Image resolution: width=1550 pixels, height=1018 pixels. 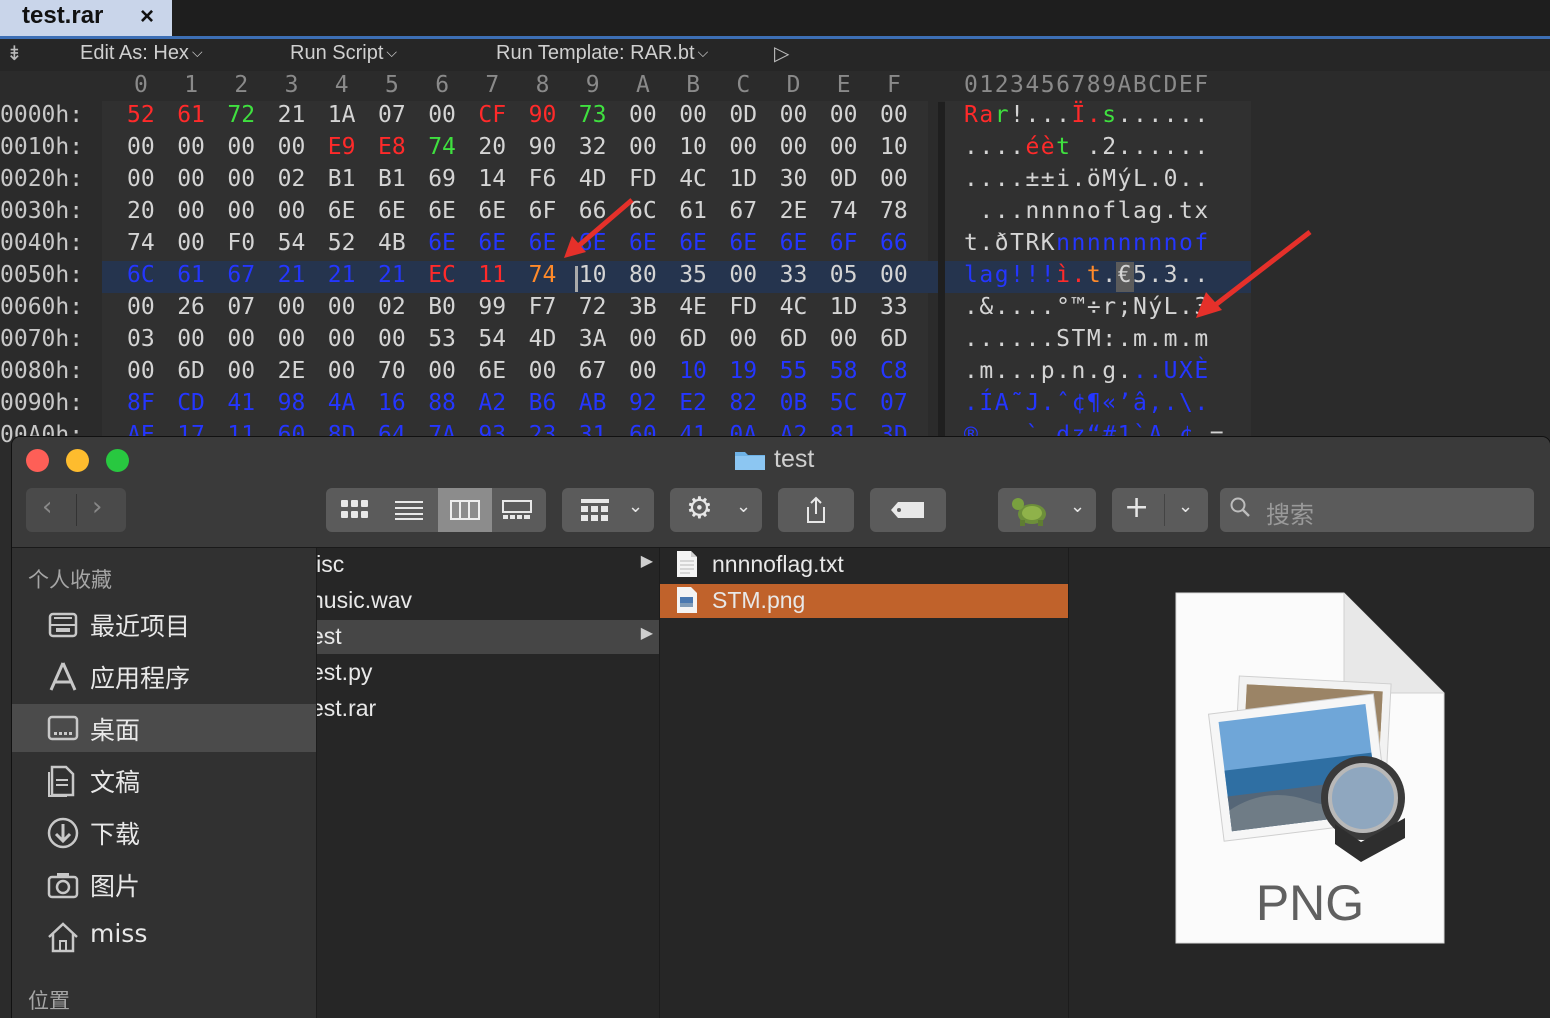 What do you see at coordinates (141, 275) in the screenshot?
I see `hex-byte: 6C` at bounding box center [141, 275].